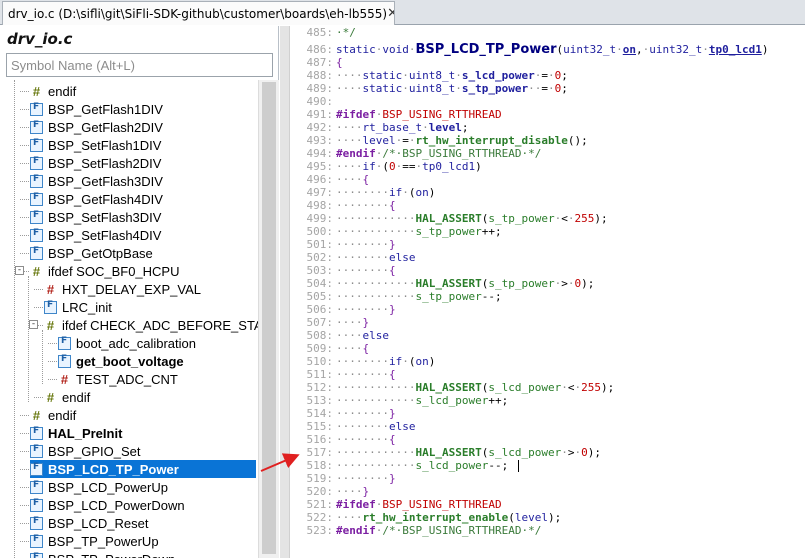  What do you see at coordinates (86, 451) in the screenshot?
I see `symbol-item: BSP_GPIO_Set` at bounding box center [86, 451].